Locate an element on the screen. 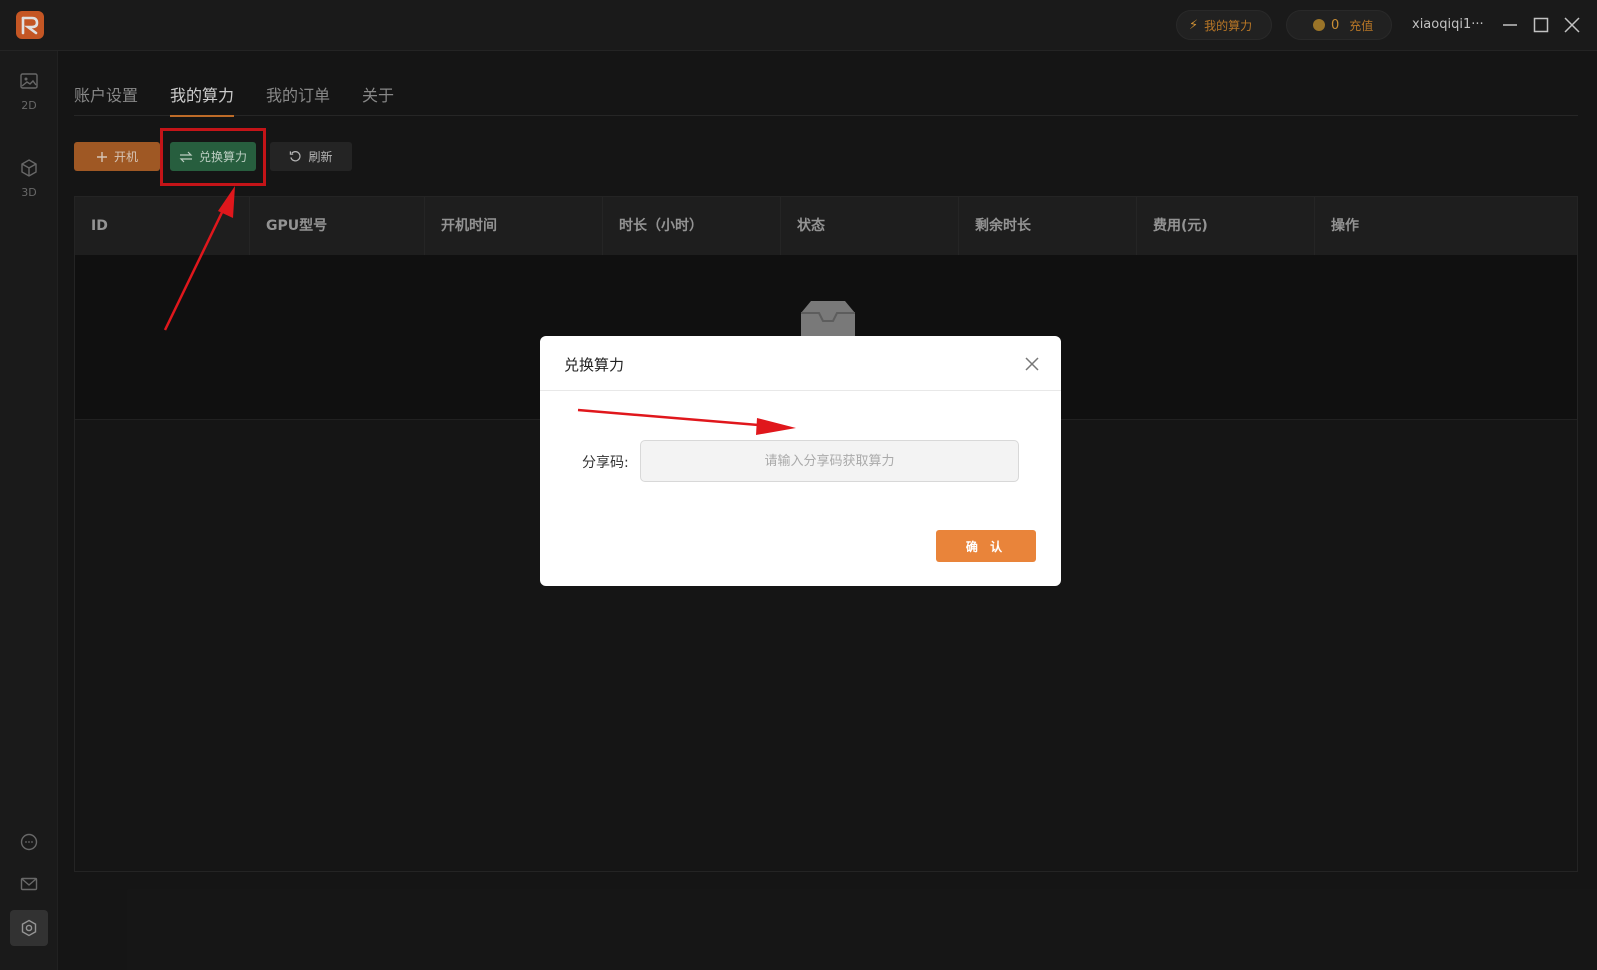 This screenshot has height=970, width=1597. share-code-label: 分享码: is located at coordinates (605, 463).